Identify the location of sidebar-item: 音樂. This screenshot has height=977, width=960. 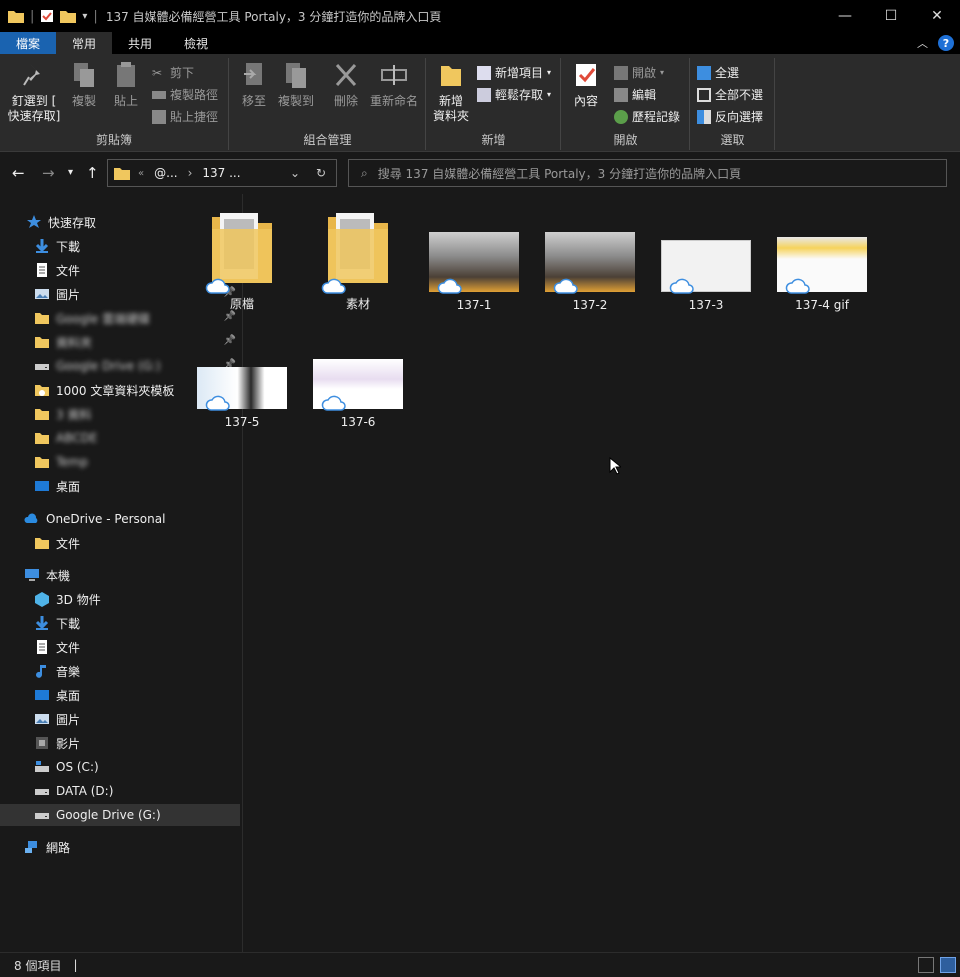
(120, 671).